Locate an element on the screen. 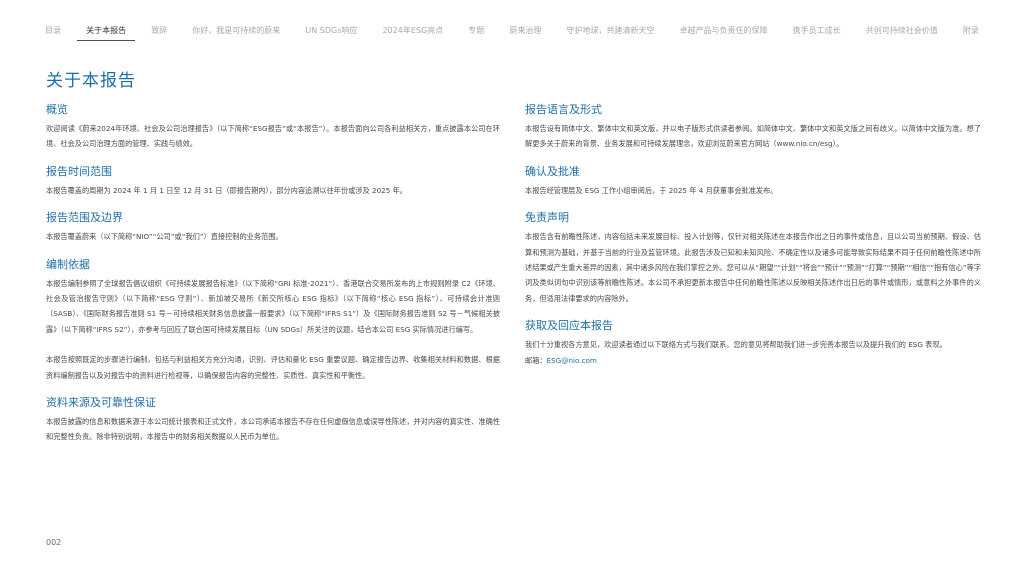 The width and height of the screenshot is (1024, 576). nav-item-employees: 携手员工成长 is located at coordinates (817, 31).